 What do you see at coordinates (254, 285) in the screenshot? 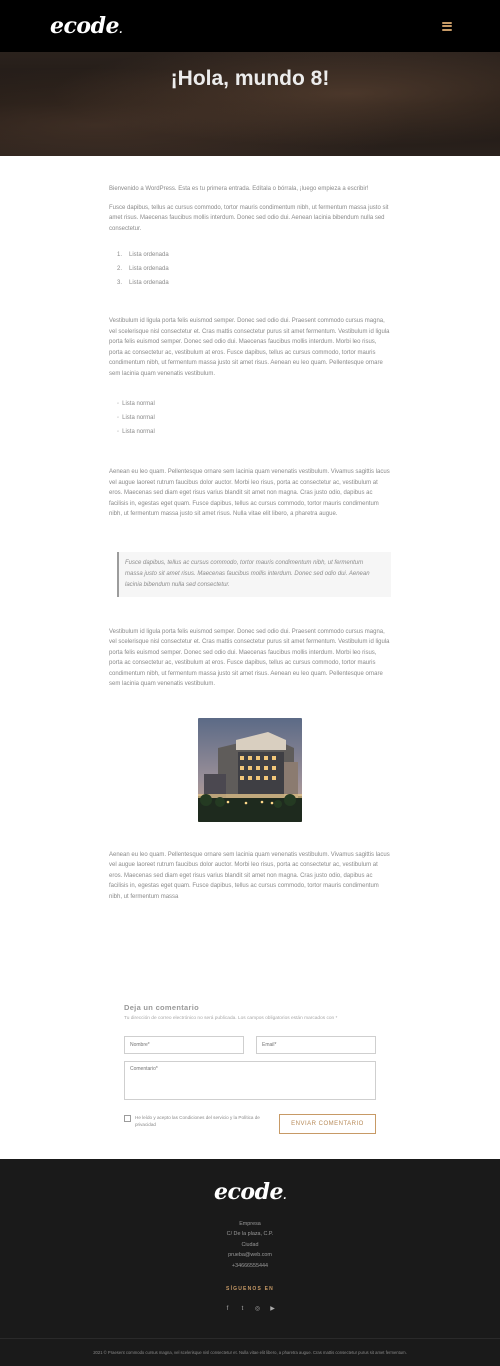
I see `list-item: 3. Lista ordenada` at bounding box center [254, 285].